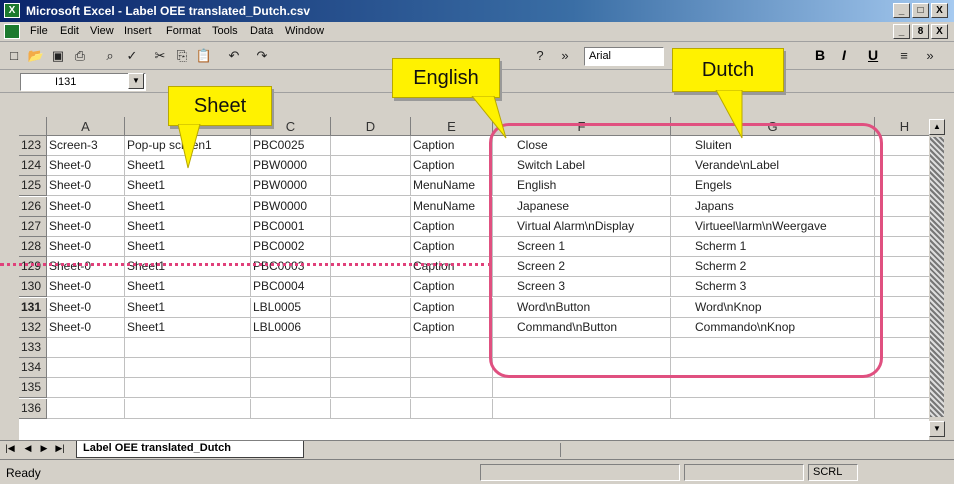  What do you see at coordinates (902, 126) in the screenshot?
I see `column-header-h: H` at bounding box center [902, 126].